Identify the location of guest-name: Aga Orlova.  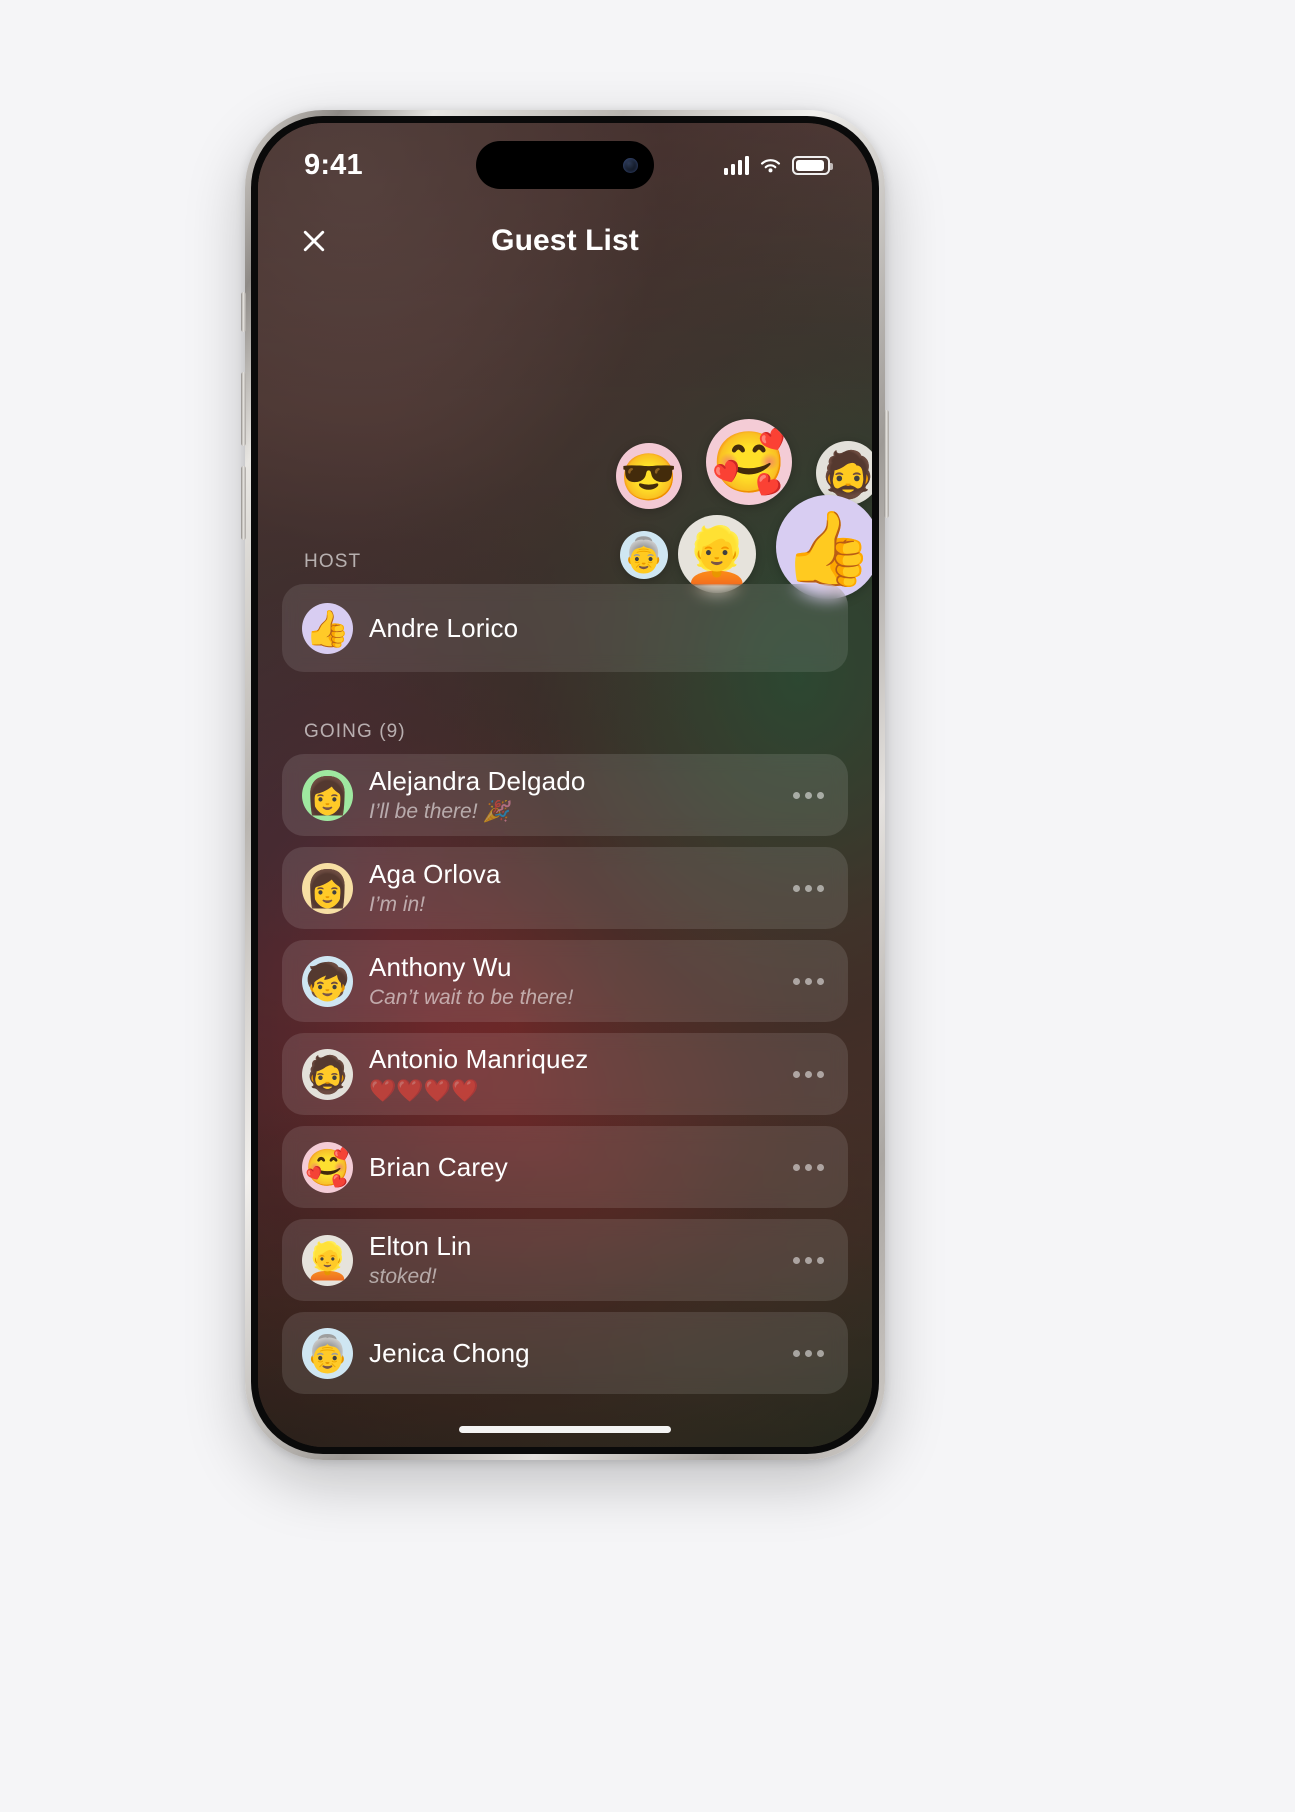
(435, 874).